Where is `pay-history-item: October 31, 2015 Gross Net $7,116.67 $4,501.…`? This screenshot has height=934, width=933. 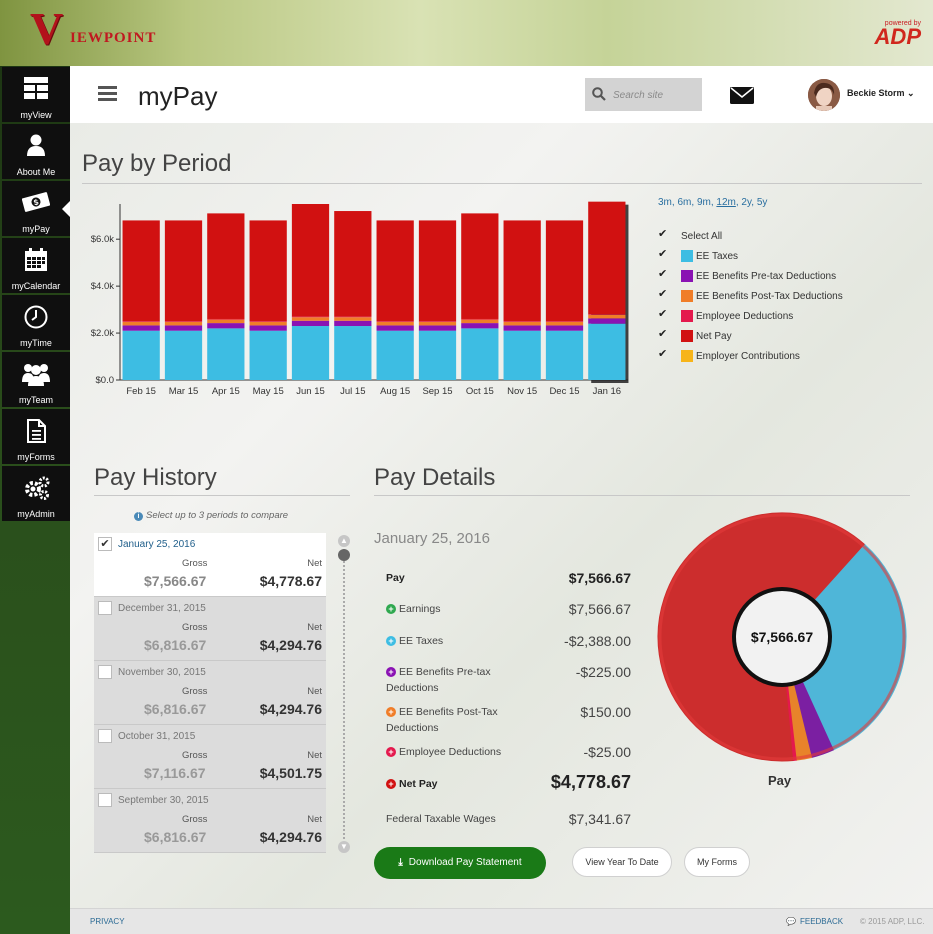
pay-history-item: October 31, 2015 Gross Net $7,116.67 $4,501.… is located at coordinates (210, 757).